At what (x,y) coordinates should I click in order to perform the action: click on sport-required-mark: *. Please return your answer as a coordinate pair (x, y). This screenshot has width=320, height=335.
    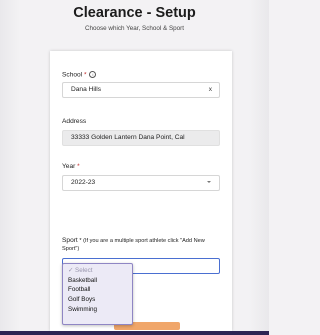
    Looking at the image, I should click on (80, 241).